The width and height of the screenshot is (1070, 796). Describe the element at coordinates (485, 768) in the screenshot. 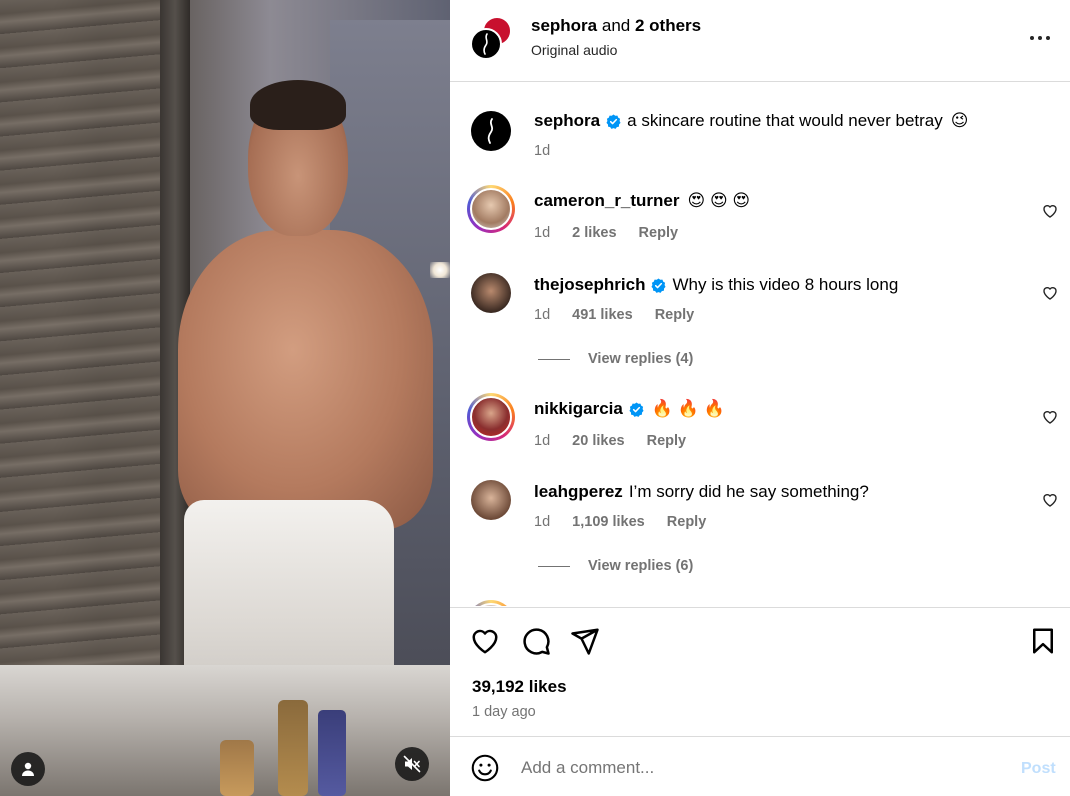

I see `emoji-picker-icon` at that location.